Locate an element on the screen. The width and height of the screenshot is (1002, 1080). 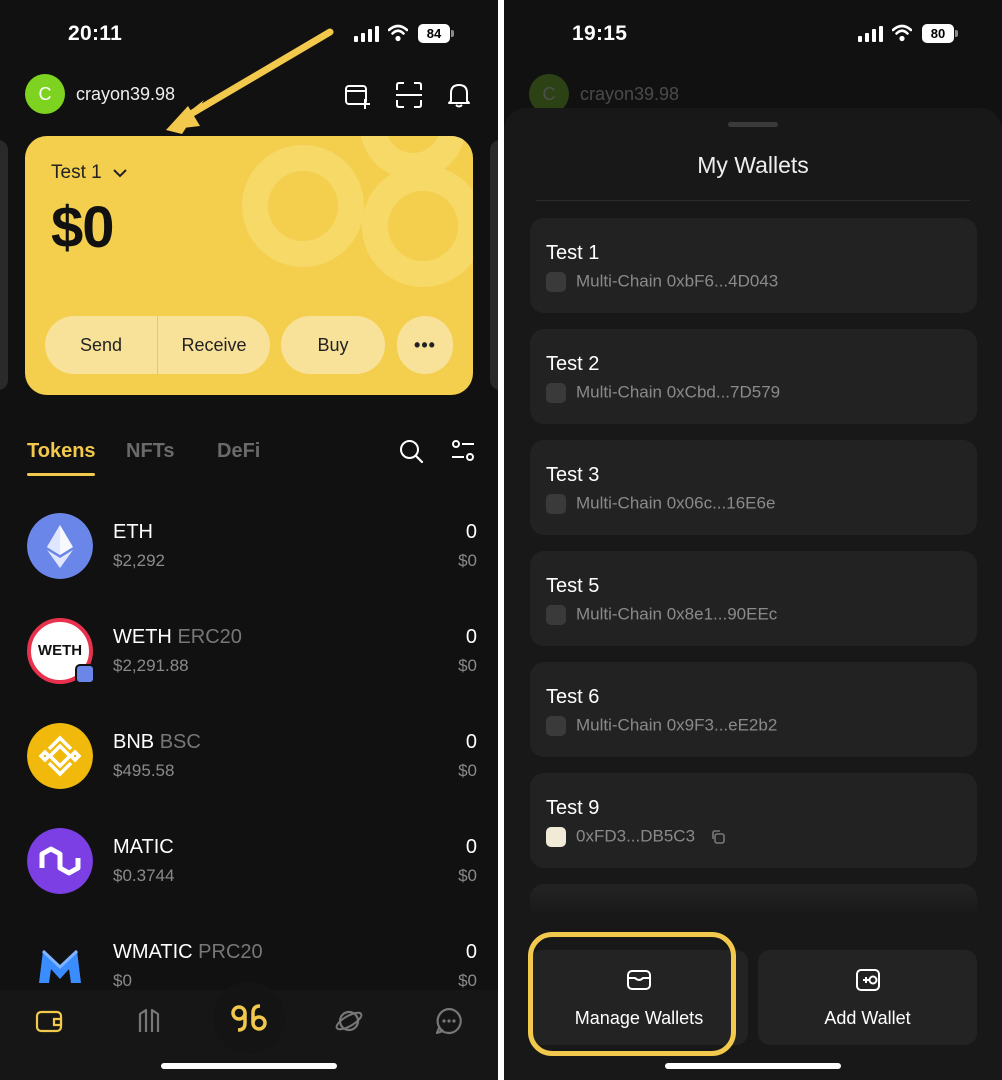
sheet-title: My Wallets is located at coordinates (753, 165).